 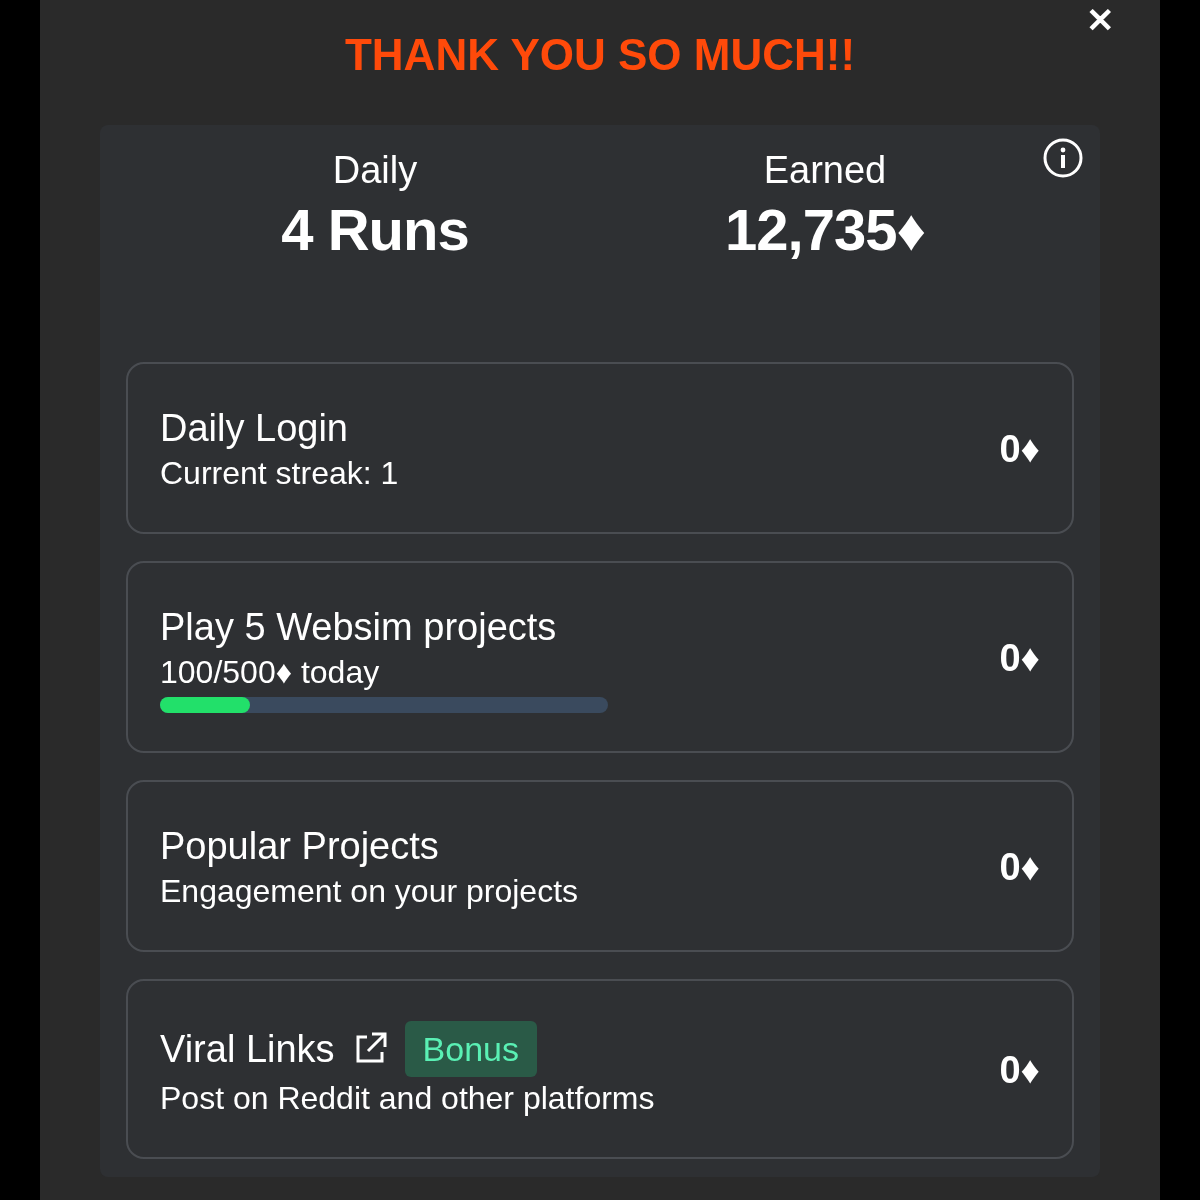 I want to click on modal-title: THANK YOU SO MUCH!!, so click(x=600, y=55).